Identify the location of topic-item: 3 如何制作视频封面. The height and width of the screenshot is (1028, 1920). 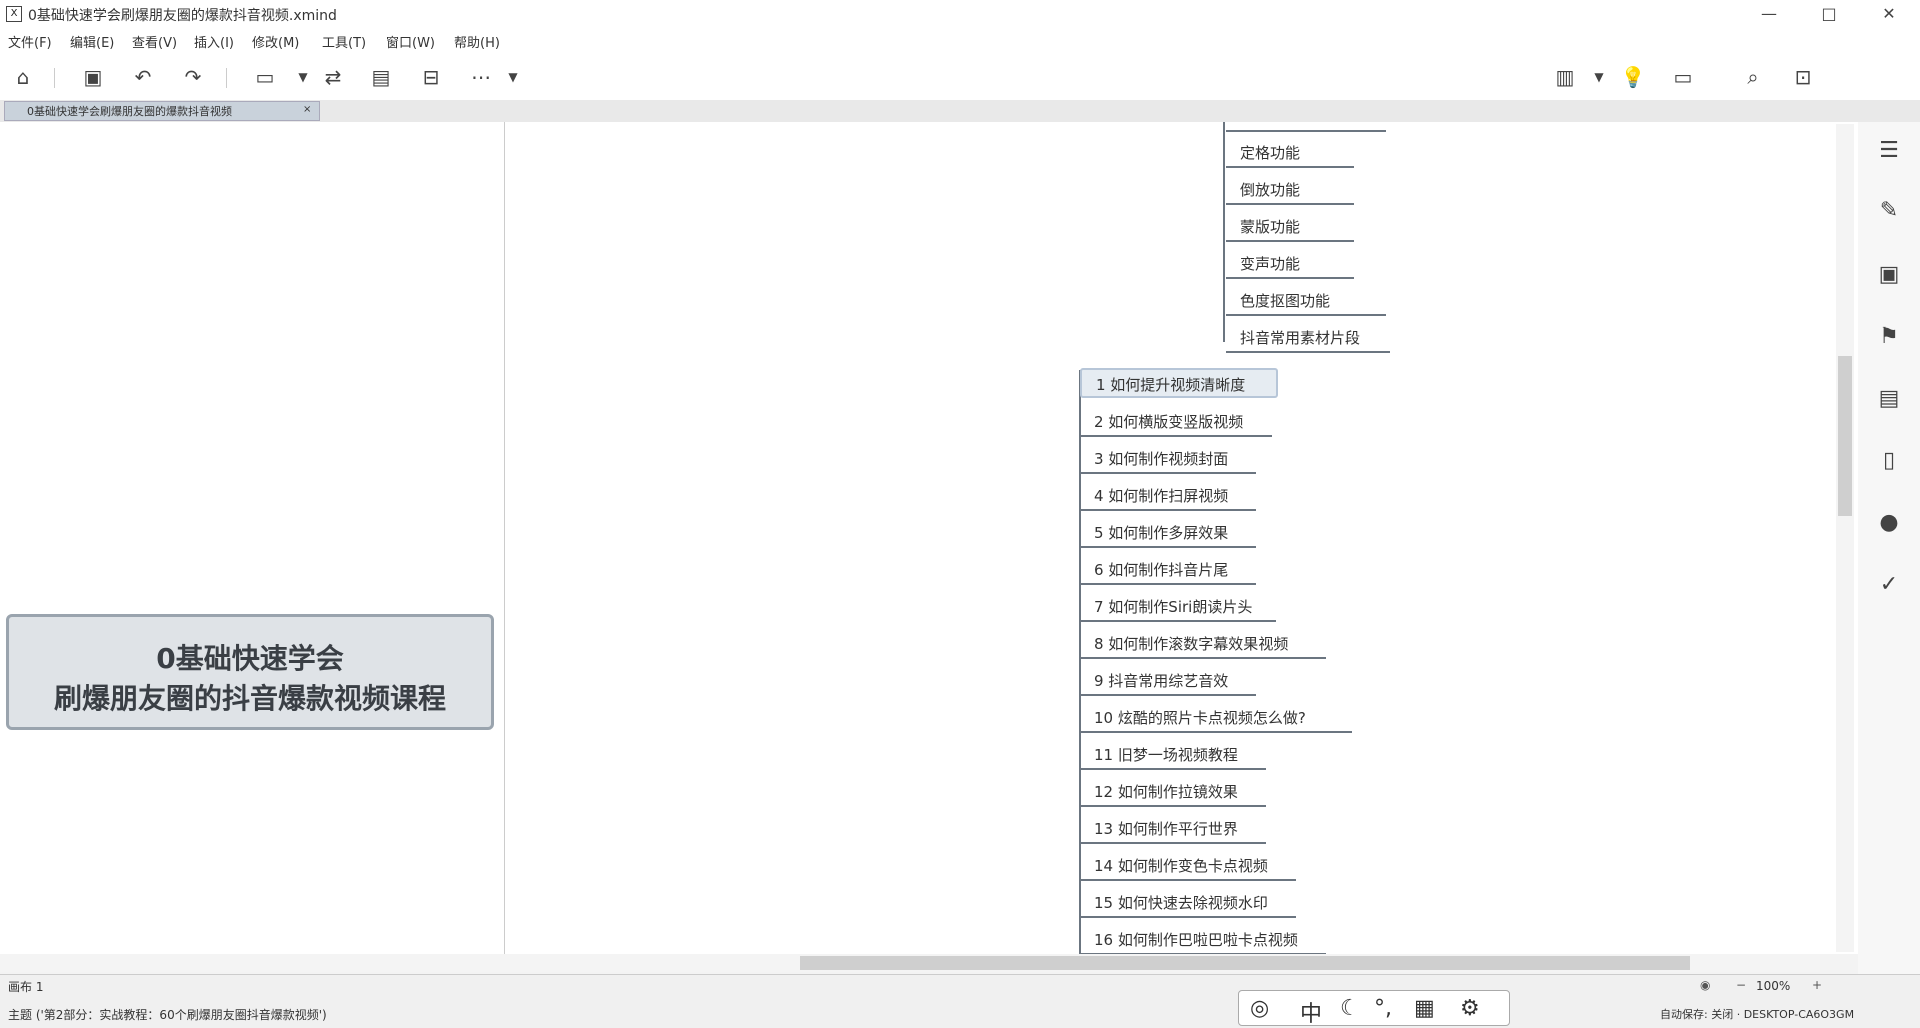
(1168, 459).